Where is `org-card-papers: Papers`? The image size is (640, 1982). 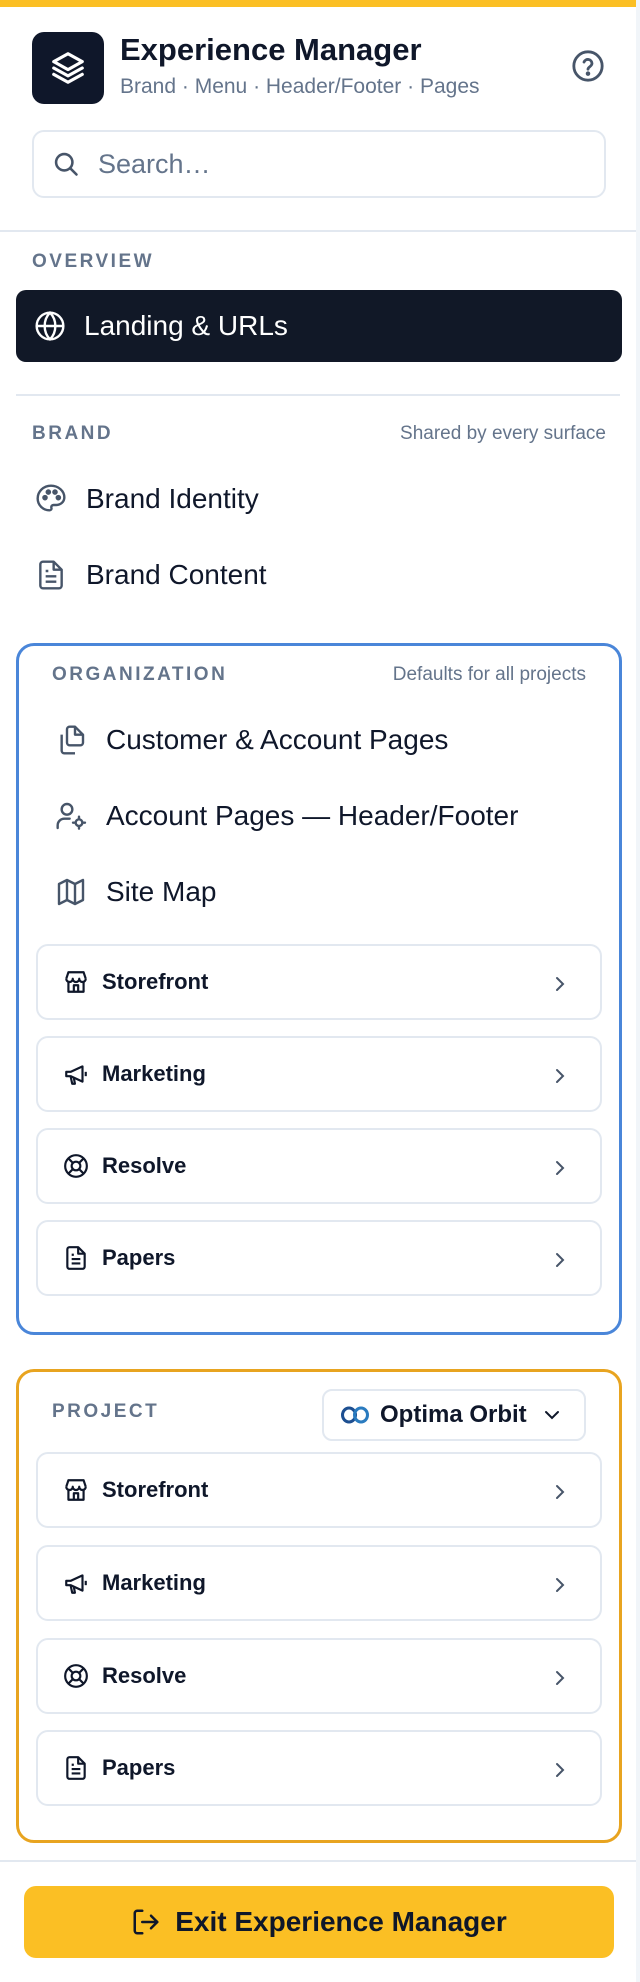 org-card-papers: Papers is located at coordinates (319, 1258).